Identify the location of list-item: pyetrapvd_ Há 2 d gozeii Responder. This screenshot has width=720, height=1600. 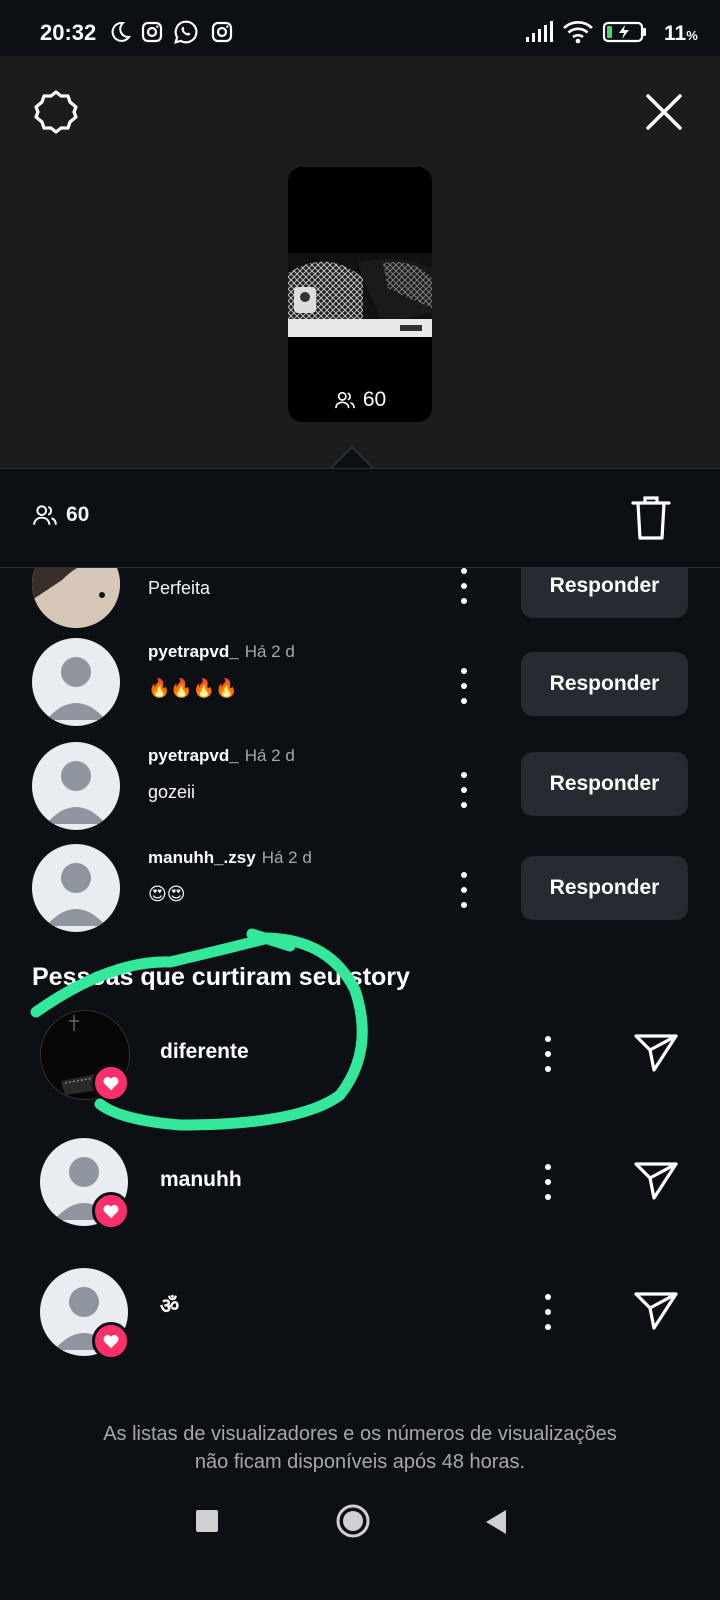
(360, 784).